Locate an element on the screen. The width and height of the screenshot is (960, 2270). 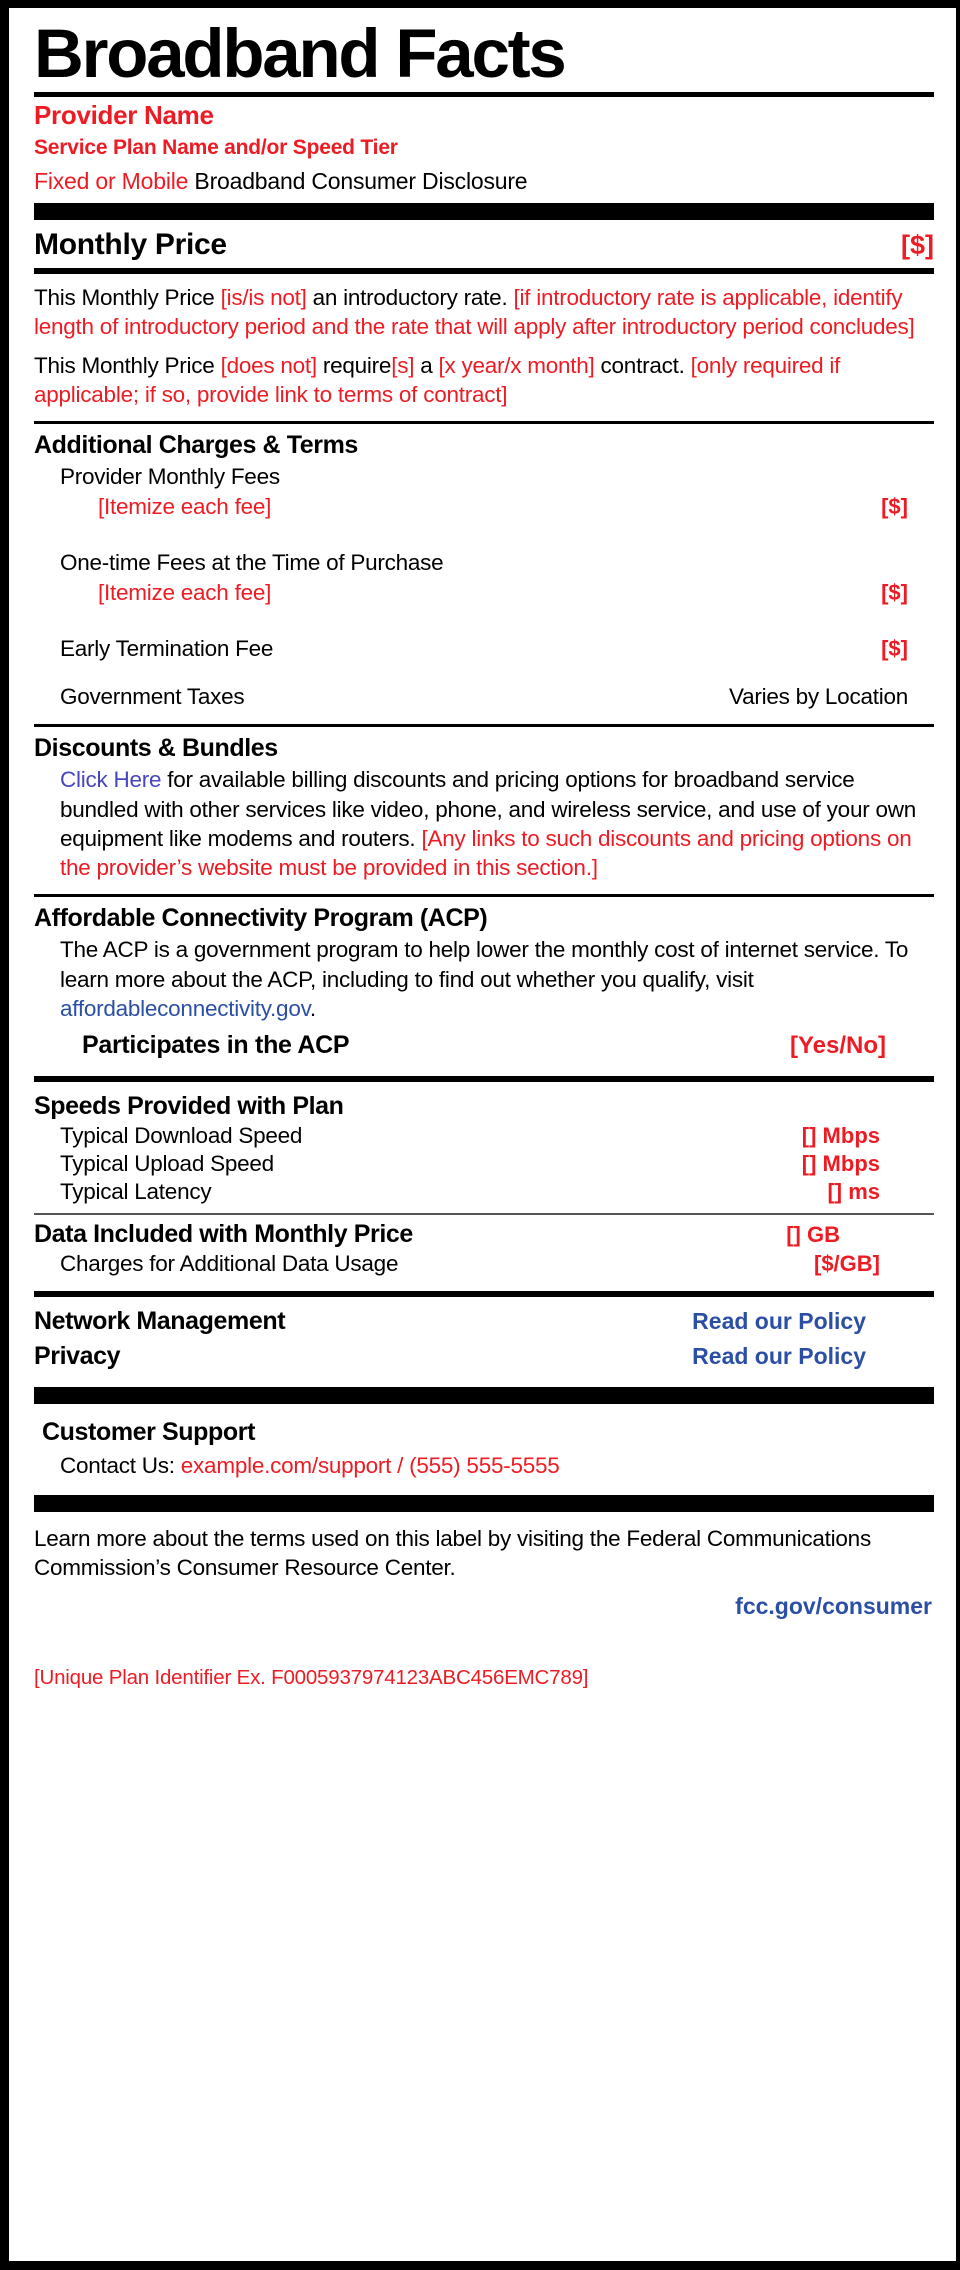
privacy-label: Privacy is located at coordinates (77, 1356).